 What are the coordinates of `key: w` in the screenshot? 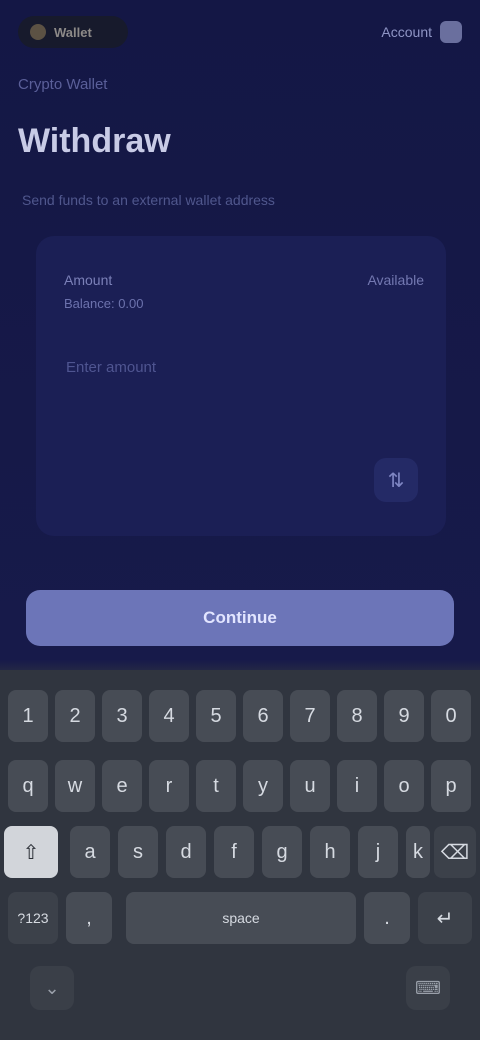 It's located at (75, 786).